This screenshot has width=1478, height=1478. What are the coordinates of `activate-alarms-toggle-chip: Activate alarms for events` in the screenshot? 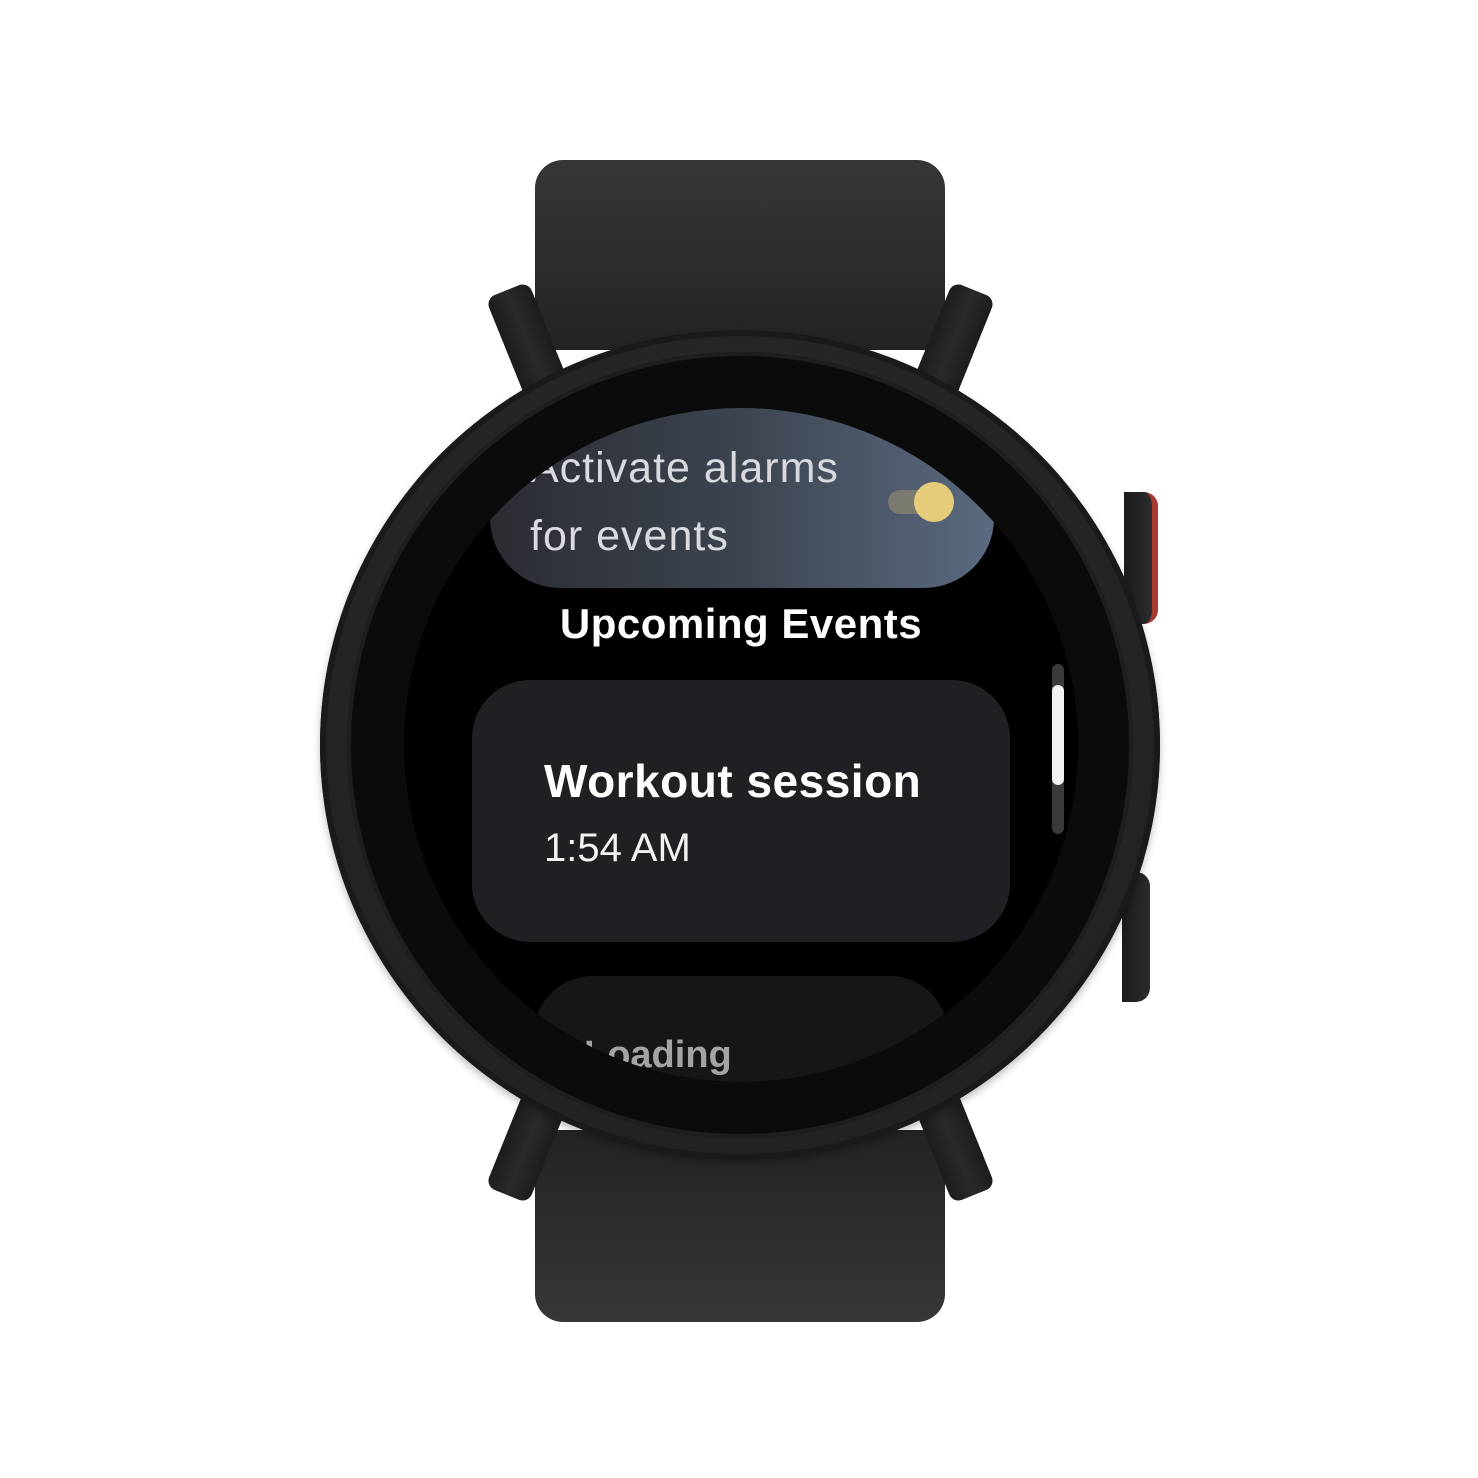 It's located at (742, 498).